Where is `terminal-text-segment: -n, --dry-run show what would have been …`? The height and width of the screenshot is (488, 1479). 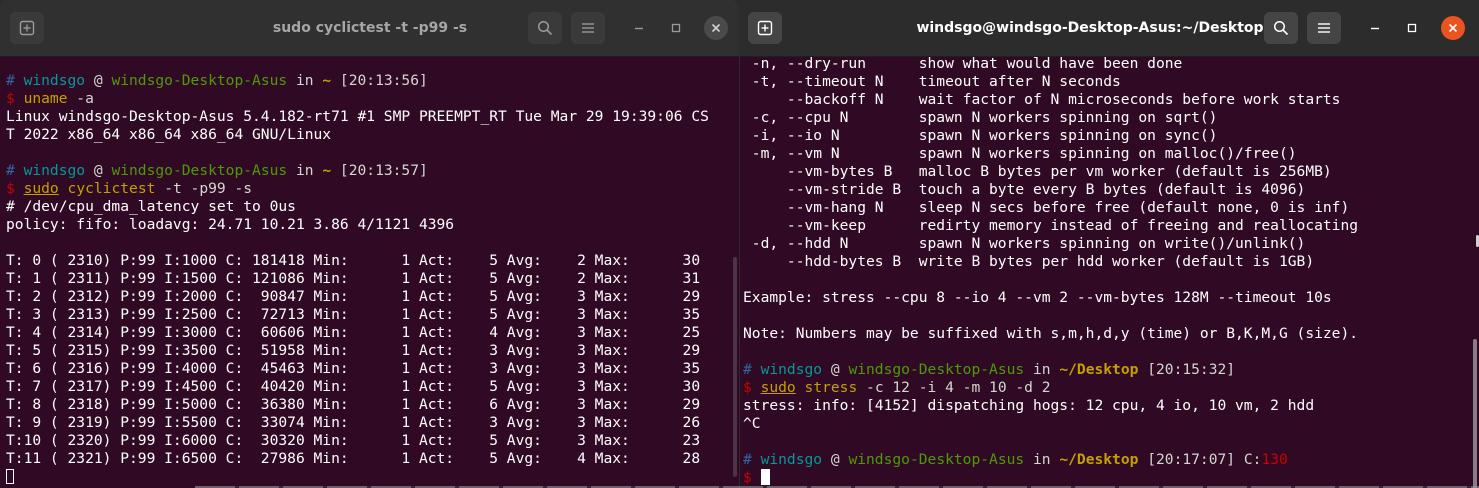 terminal-text-segment: -n, --dry-run show what would have been … is located at coordinates (963, 64).